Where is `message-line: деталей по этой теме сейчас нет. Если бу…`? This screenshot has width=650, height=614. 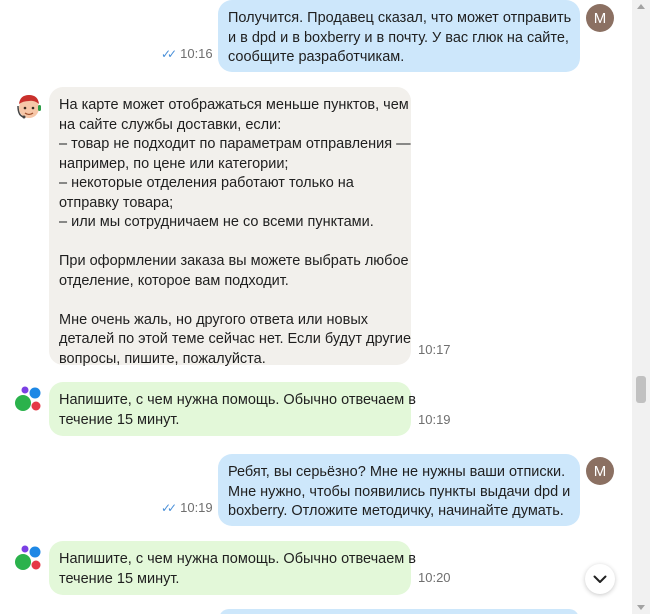 message-line: деталей по этой теме сейчас нет. Если бу… is located at coordinates (235, 339).